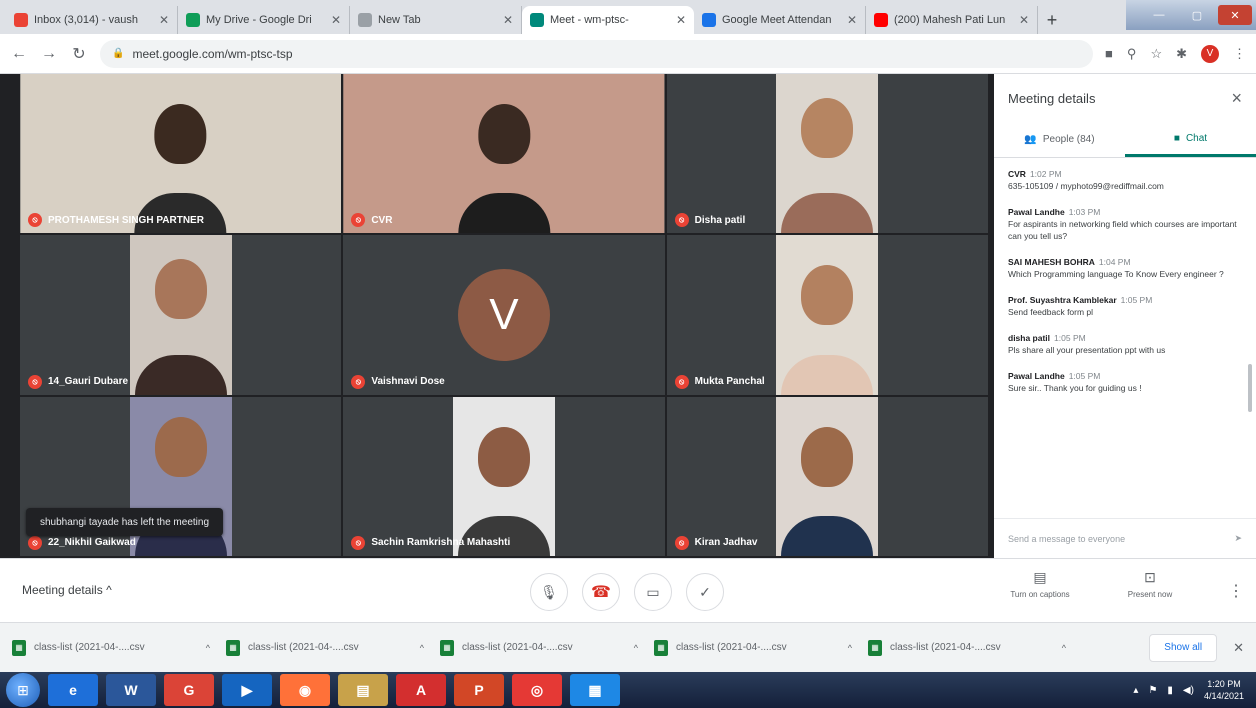 The width and height of the screenshot is (1256, 708). What do you see at coordinates (537, 690) in the screenshot?
I see `taskbar-app-icon: ◎` at bounding box center [537, 690].